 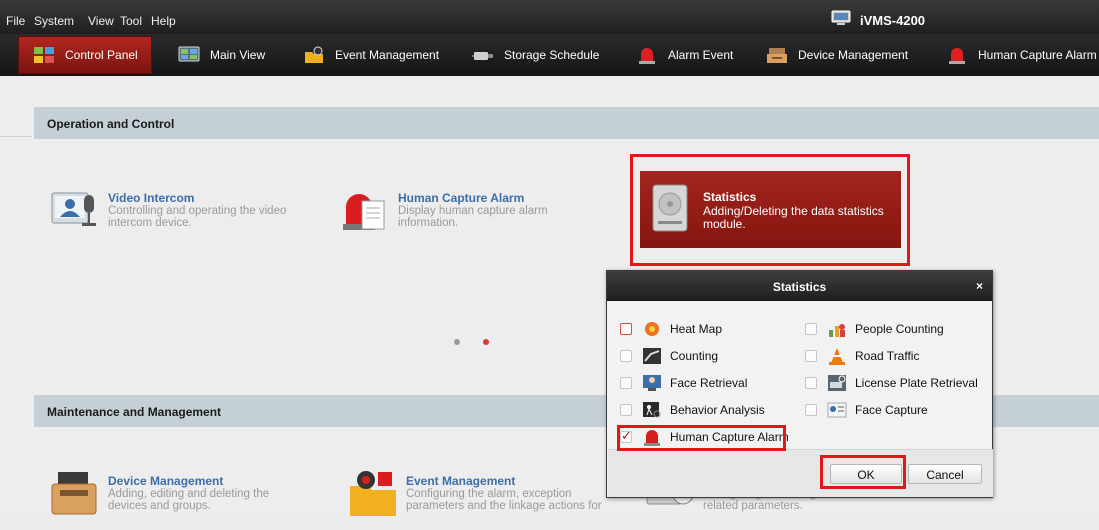 I want to click on app-title: iVMS-4200, so click(x=893, y=20).